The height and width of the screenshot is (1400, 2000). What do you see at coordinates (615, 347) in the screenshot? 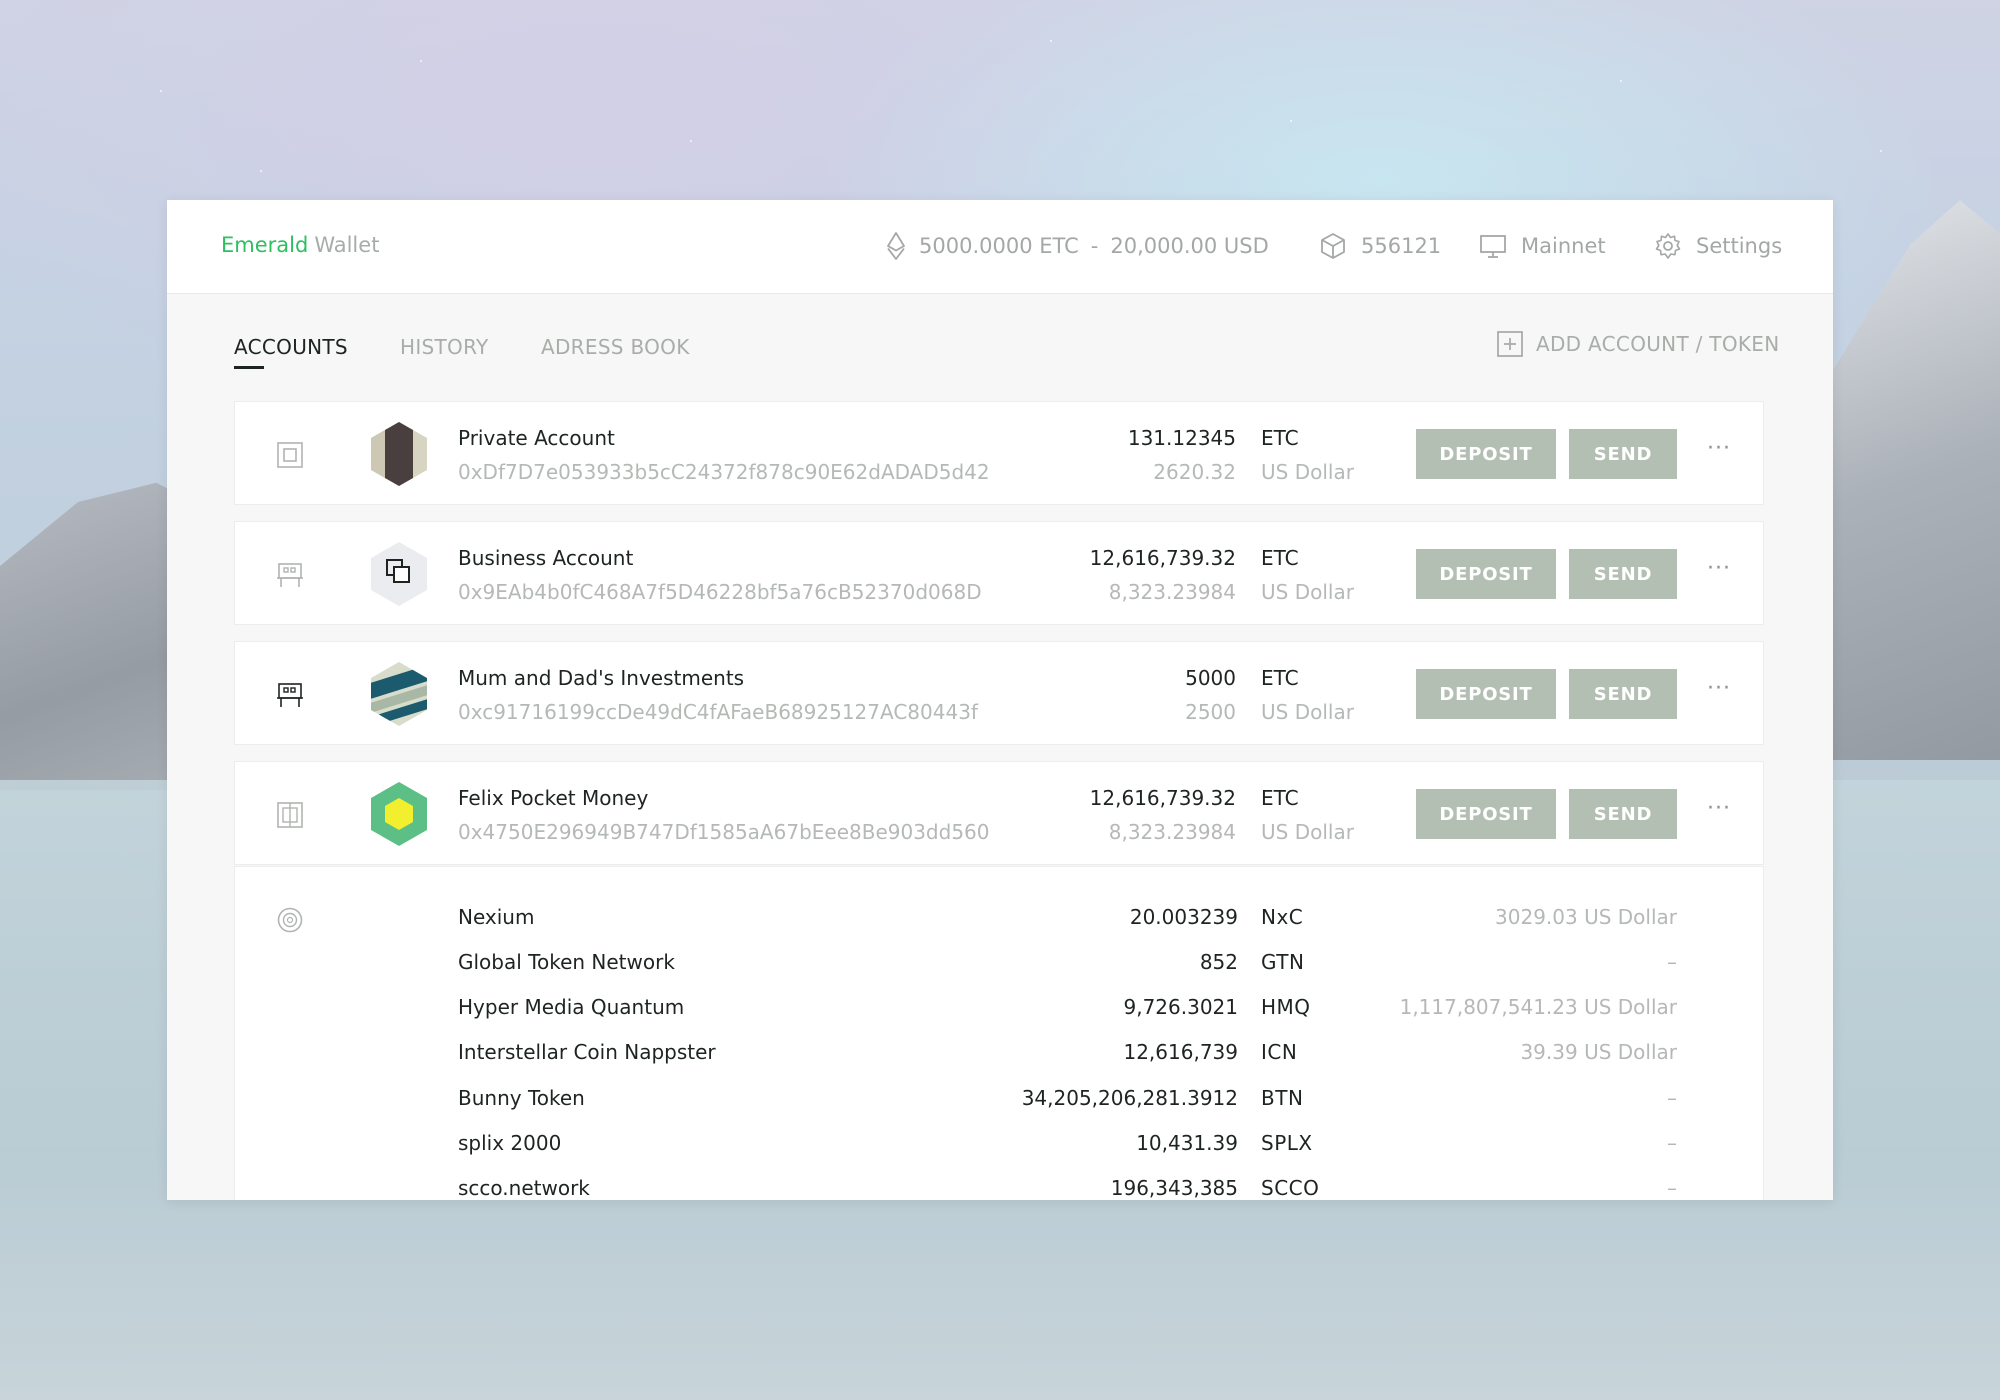
I see `tab-address-book: ADRESS BOOK` at bounding box center [615, 347].